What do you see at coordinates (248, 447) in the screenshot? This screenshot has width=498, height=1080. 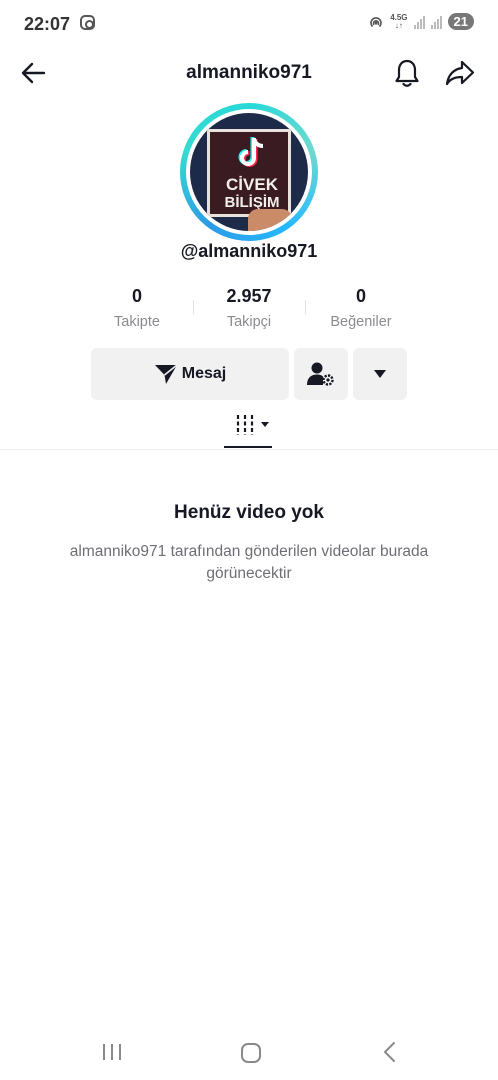 I see `tab-active-indicator` at bounding box center [248, 447].